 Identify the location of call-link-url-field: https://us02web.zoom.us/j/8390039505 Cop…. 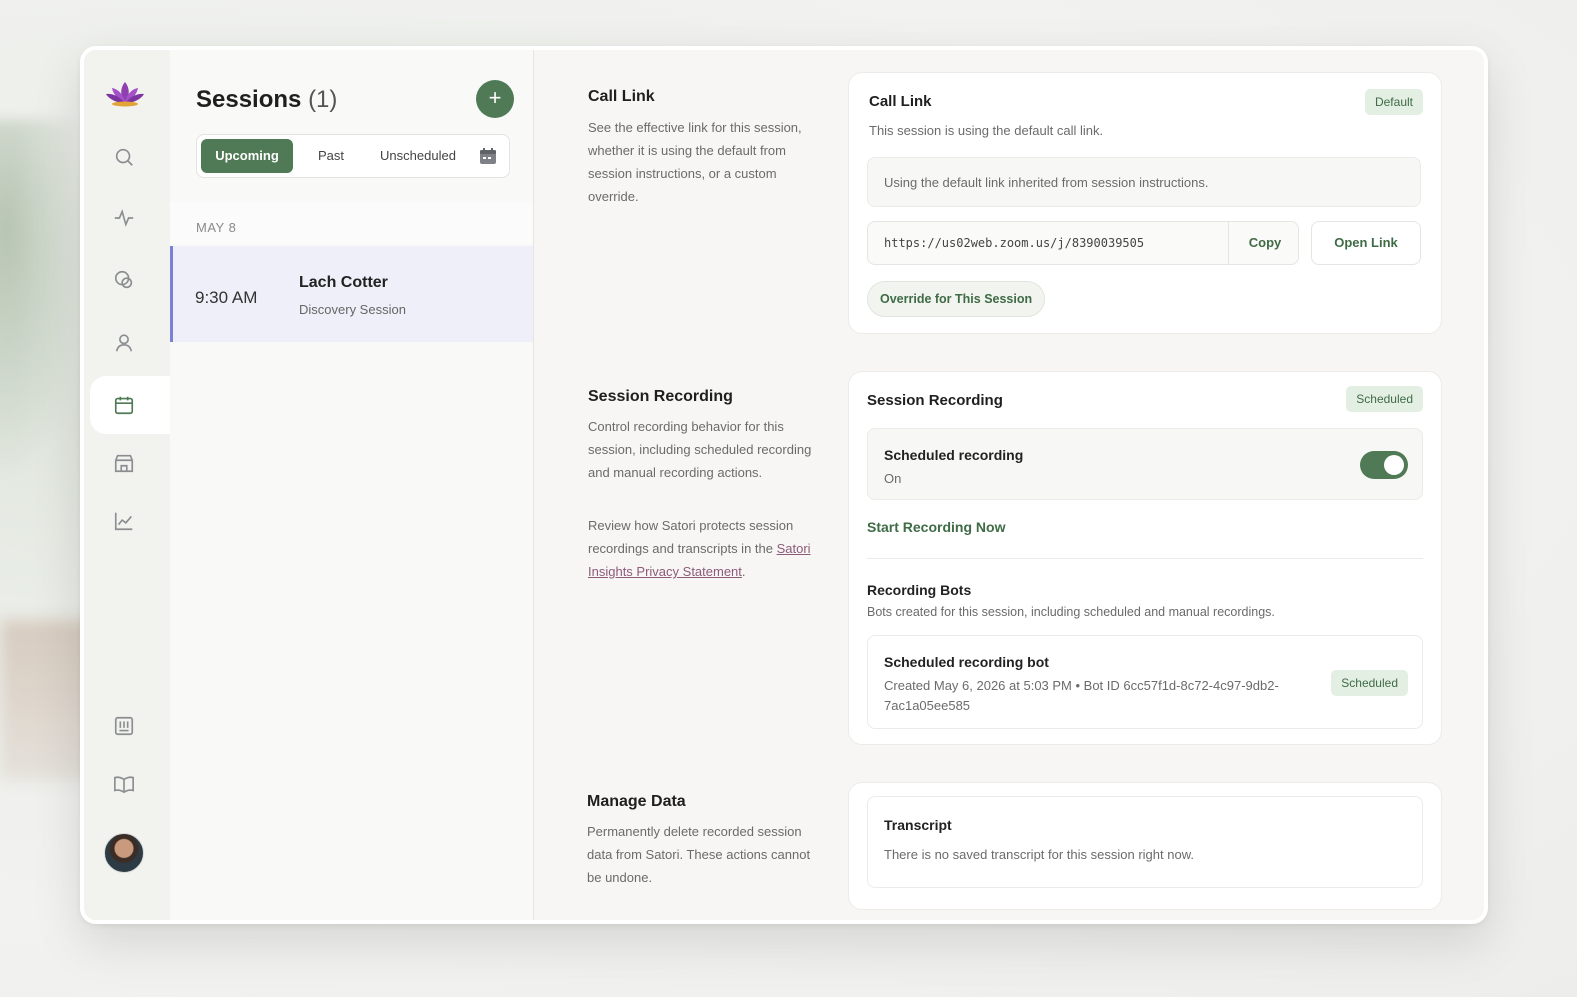
(1083, 243).